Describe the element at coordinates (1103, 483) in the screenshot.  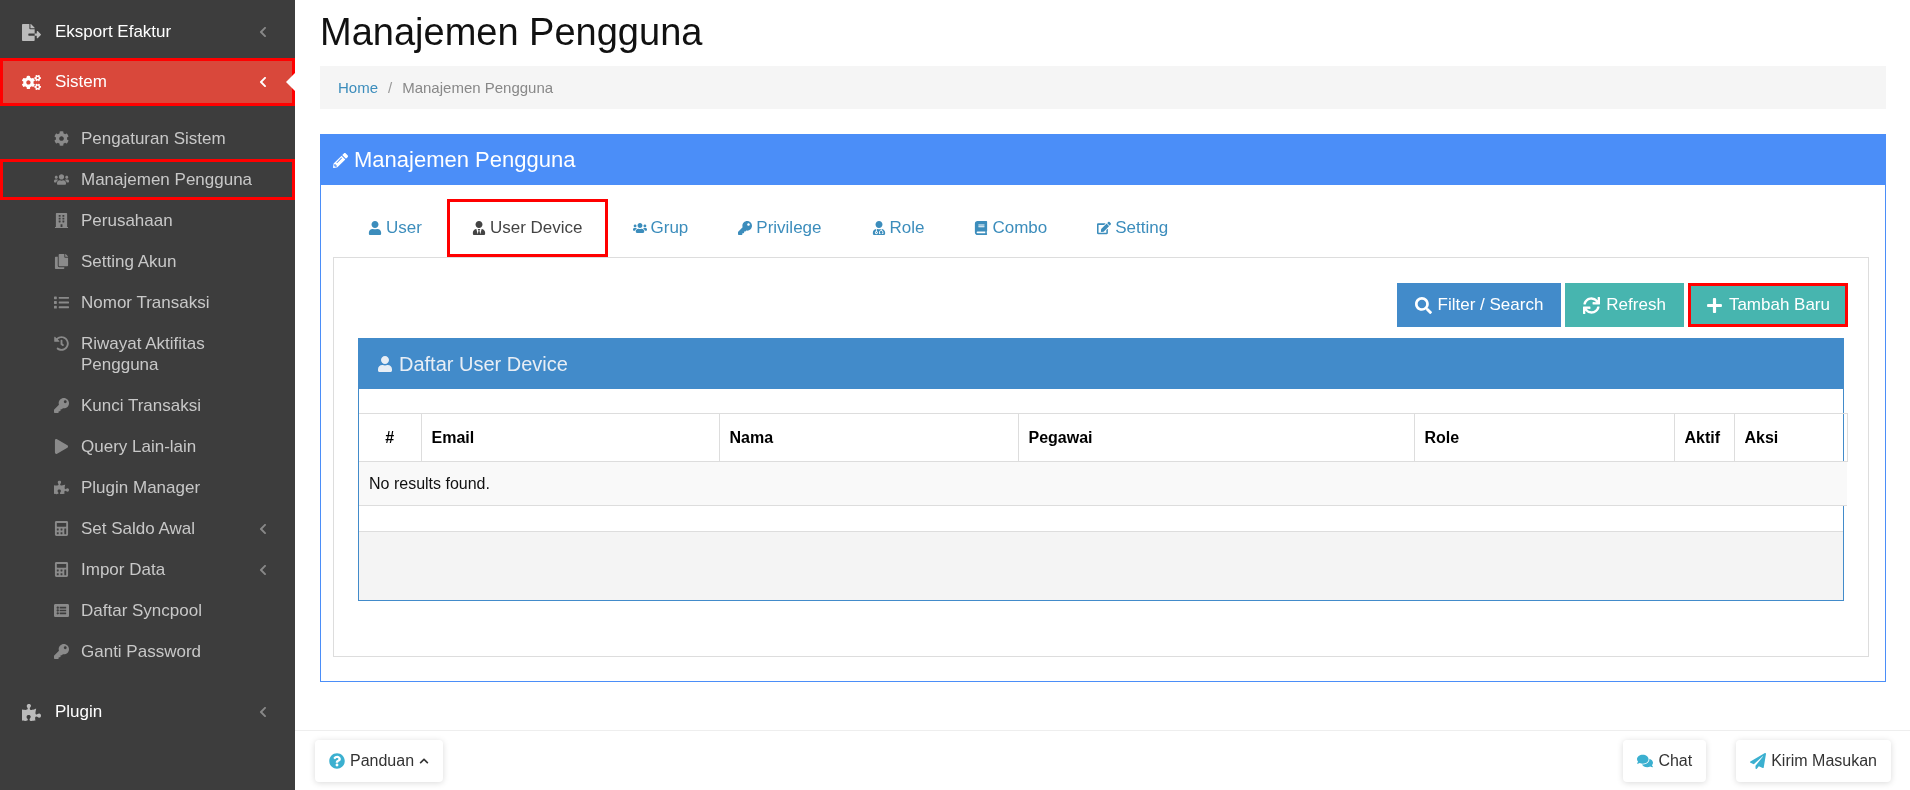
I see `empty-message: No results found.` at that location.